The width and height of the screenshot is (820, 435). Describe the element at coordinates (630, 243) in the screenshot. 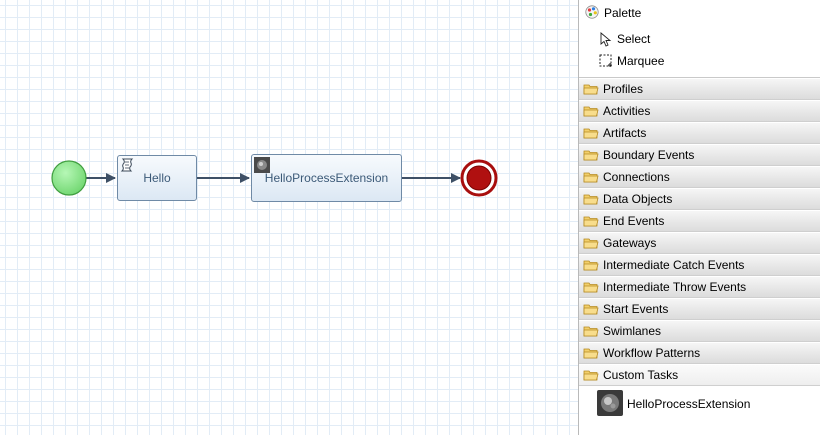

I see `drawer-label: Gateways` at that location.